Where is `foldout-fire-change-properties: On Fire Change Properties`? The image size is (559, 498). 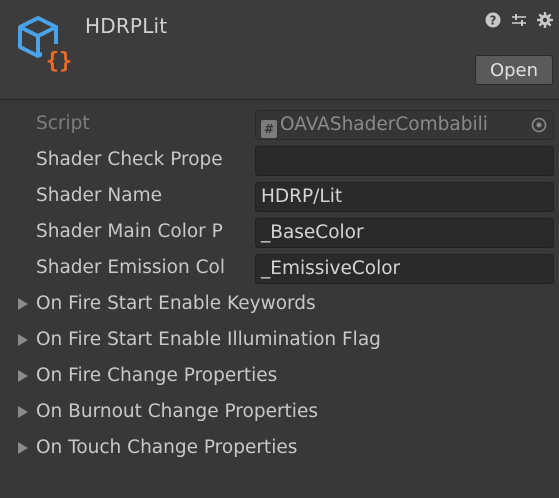 foldout-fire-change-properties: On Fire Change Properties is located at coordinates (279, 376).